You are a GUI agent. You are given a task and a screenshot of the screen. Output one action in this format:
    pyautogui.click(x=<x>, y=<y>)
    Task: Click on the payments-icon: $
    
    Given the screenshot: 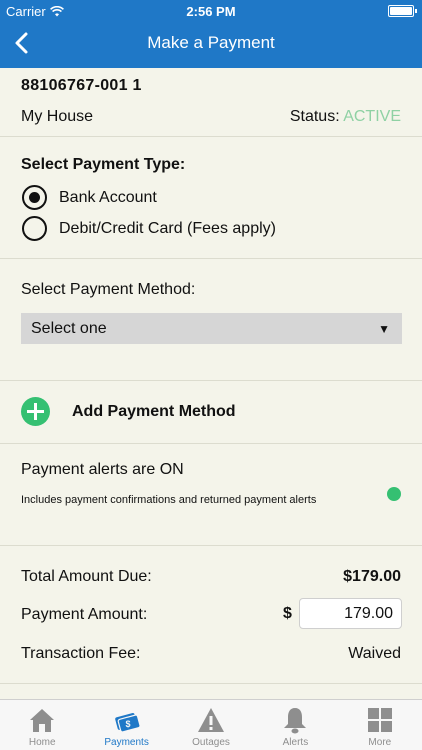 What is the action you would take?
    pyautogui.click(x=127, y=723)
    